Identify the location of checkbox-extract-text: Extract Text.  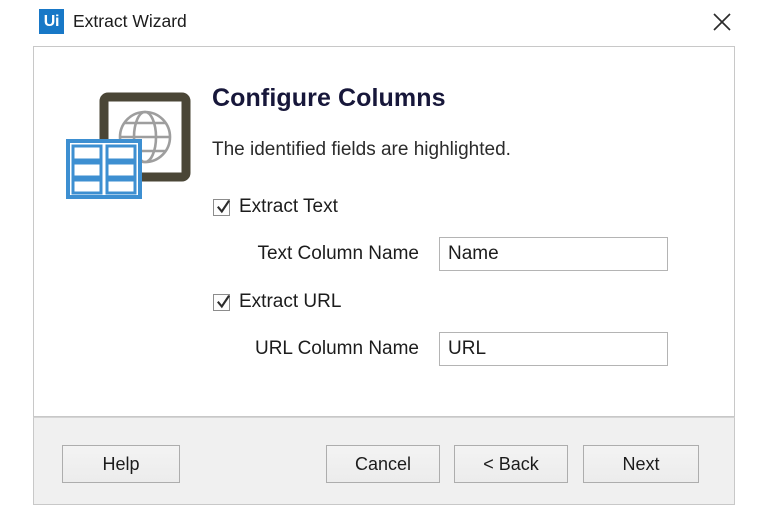
(275, 207).